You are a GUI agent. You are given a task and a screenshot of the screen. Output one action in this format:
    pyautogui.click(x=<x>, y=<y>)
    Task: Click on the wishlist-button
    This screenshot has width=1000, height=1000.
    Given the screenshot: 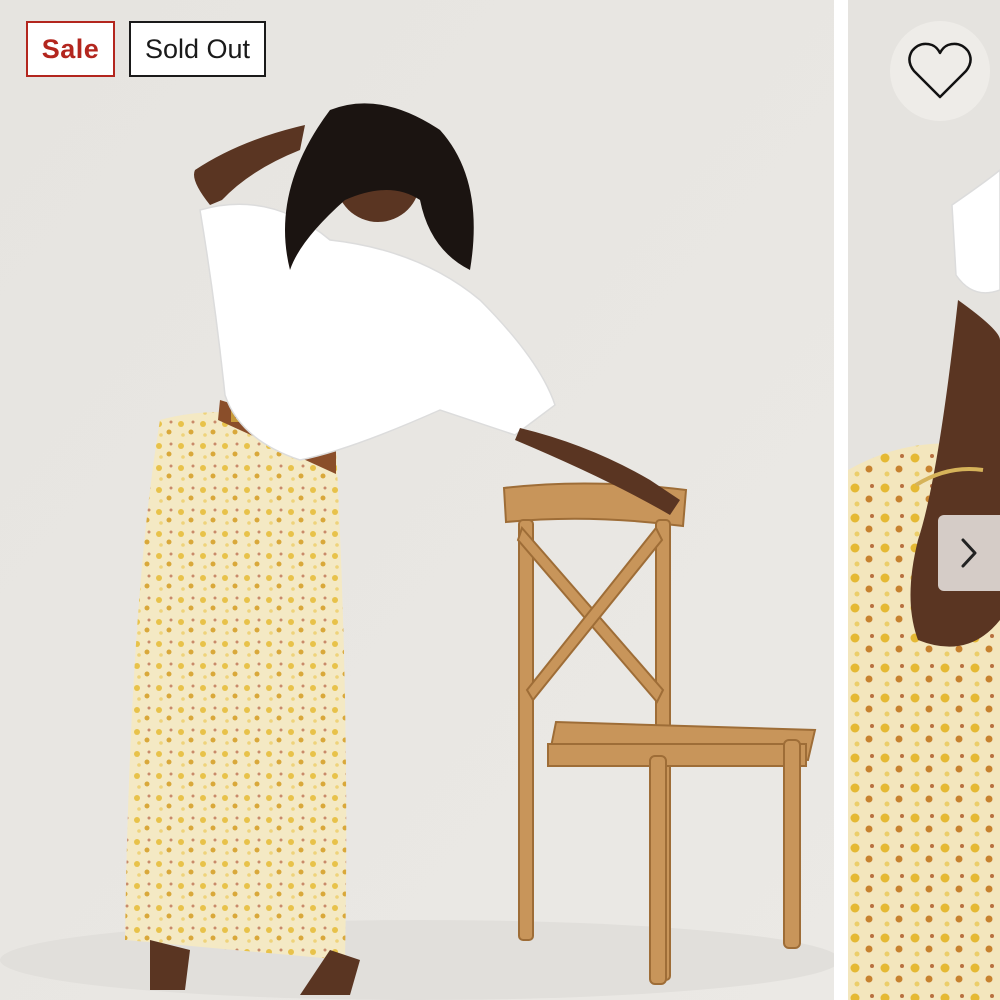 What is the action you would take?
    pyautogui.click(x=940, y=71)
    